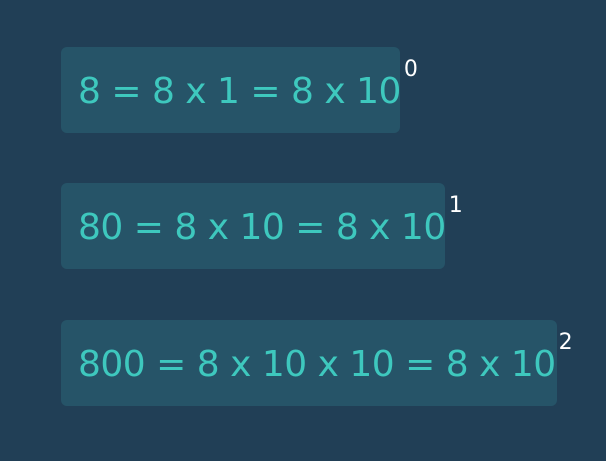  I want to click on equation-card-1: 8 = 8 x 1 = 8 x 10 0, so click(239, 90).